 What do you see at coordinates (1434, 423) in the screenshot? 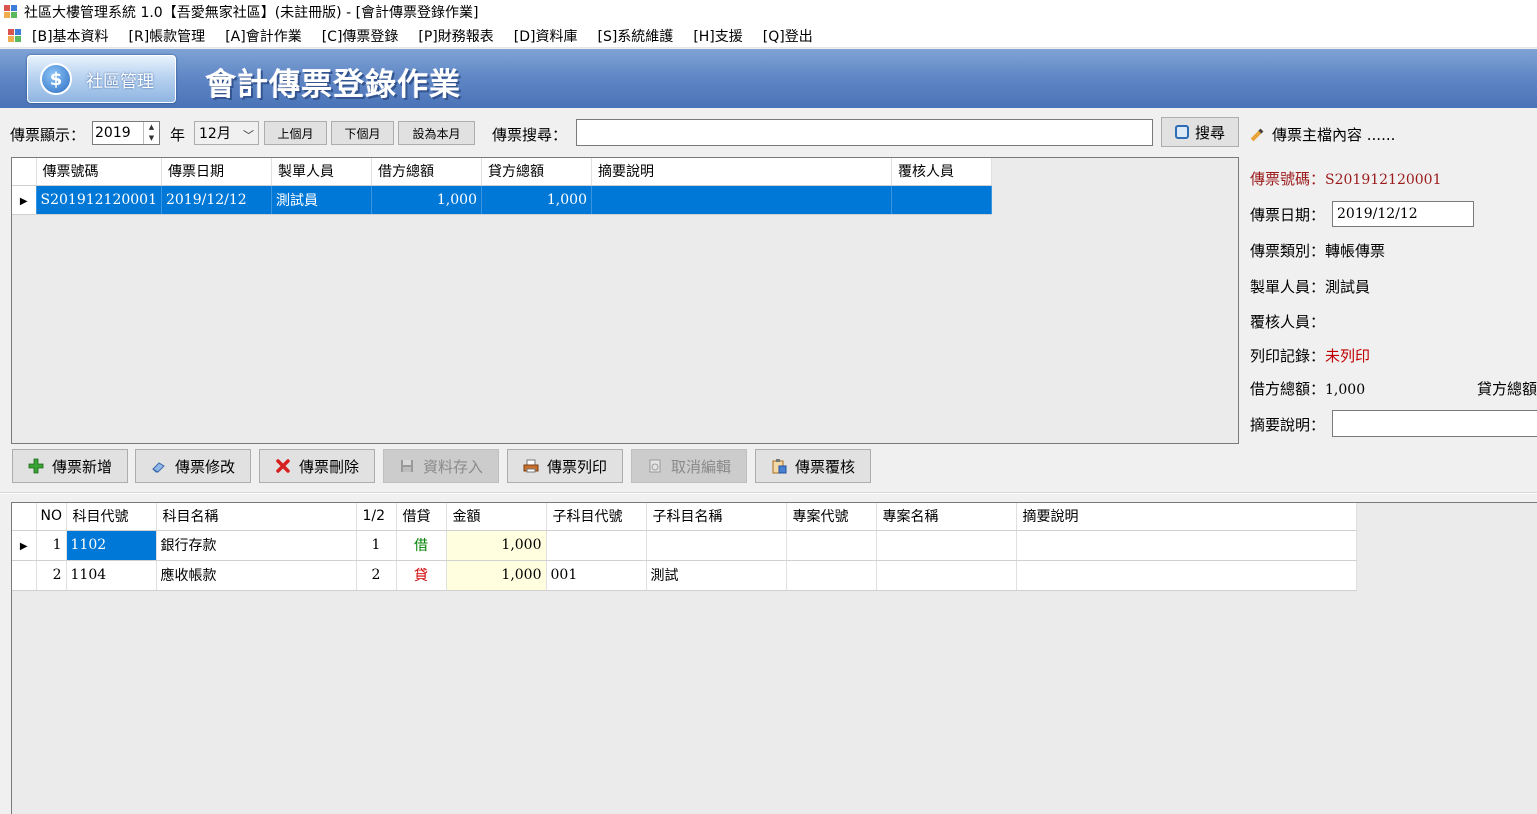
I see `summary-field` at bounding box center [1434, 423].